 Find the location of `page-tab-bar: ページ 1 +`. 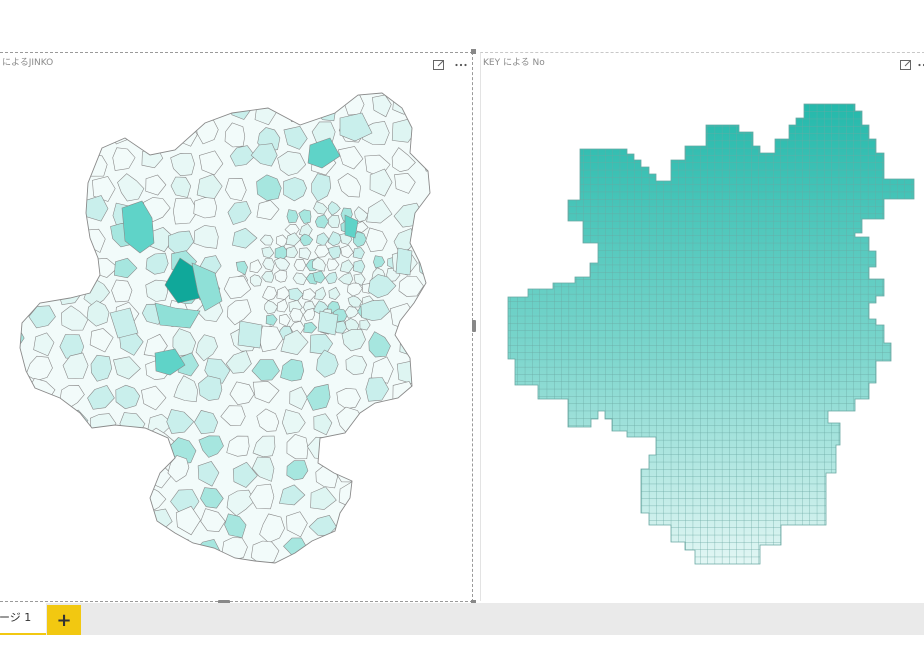

page-tab-bar: ページ 1 + is located at coordinates (462, 619).